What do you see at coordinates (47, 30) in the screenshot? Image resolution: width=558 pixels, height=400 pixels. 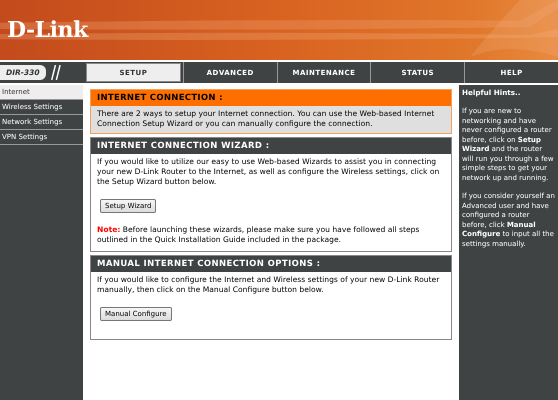 I see `d-link-logo: D-Link` at bounding box center [47, 30].